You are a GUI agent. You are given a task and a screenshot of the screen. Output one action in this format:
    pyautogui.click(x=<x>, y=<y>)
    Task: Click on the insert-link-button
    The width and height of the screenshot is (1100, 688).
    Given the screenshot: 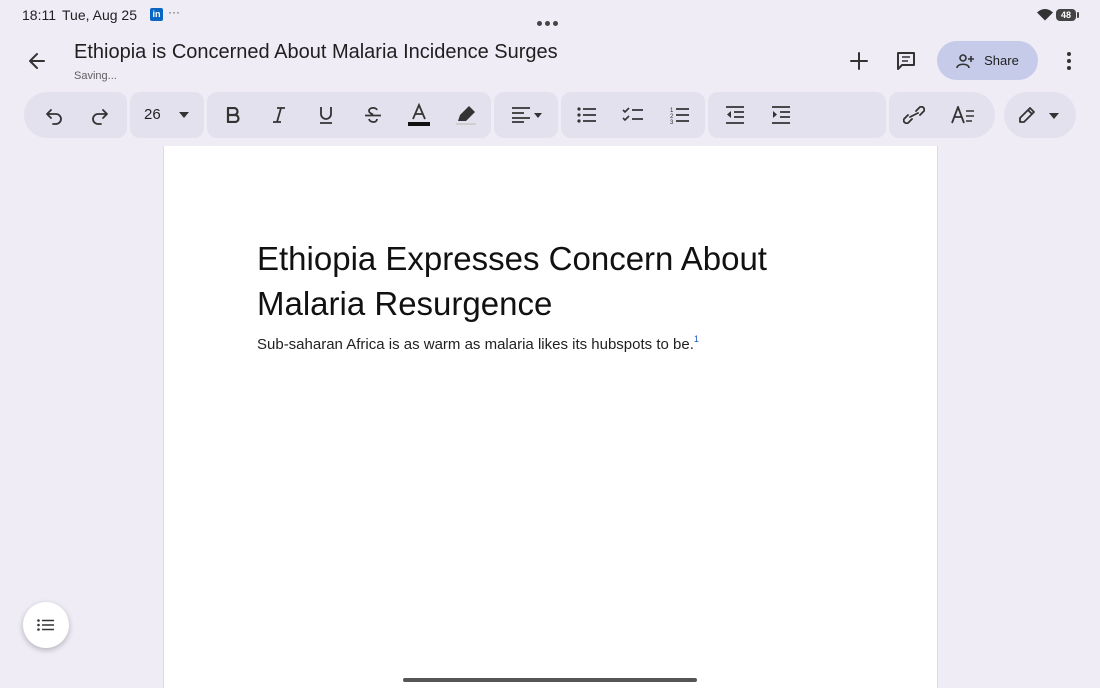 What is the action you would take?
    pyautogui.click(x=914, y=115)
    